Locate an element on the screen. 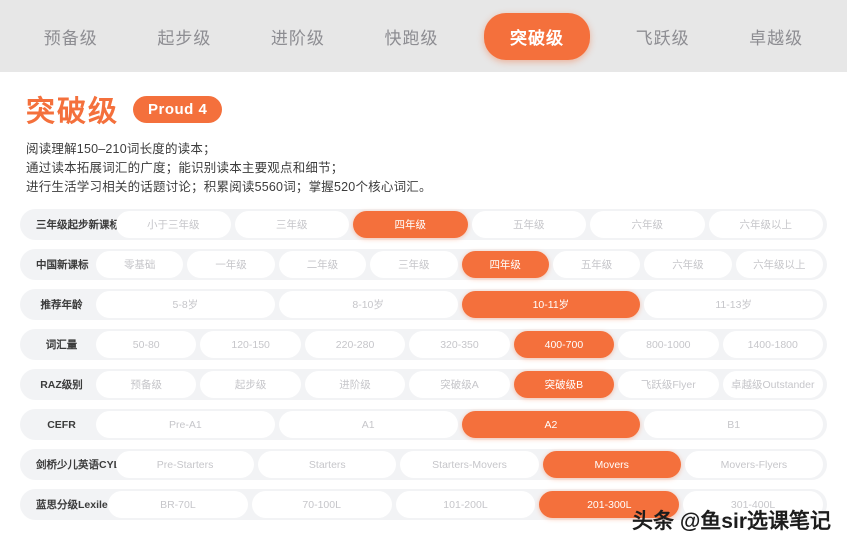 This screenshot has height=543, width=847. criteria-option: 卓越级Outstander is located at coordinates (772, 384).